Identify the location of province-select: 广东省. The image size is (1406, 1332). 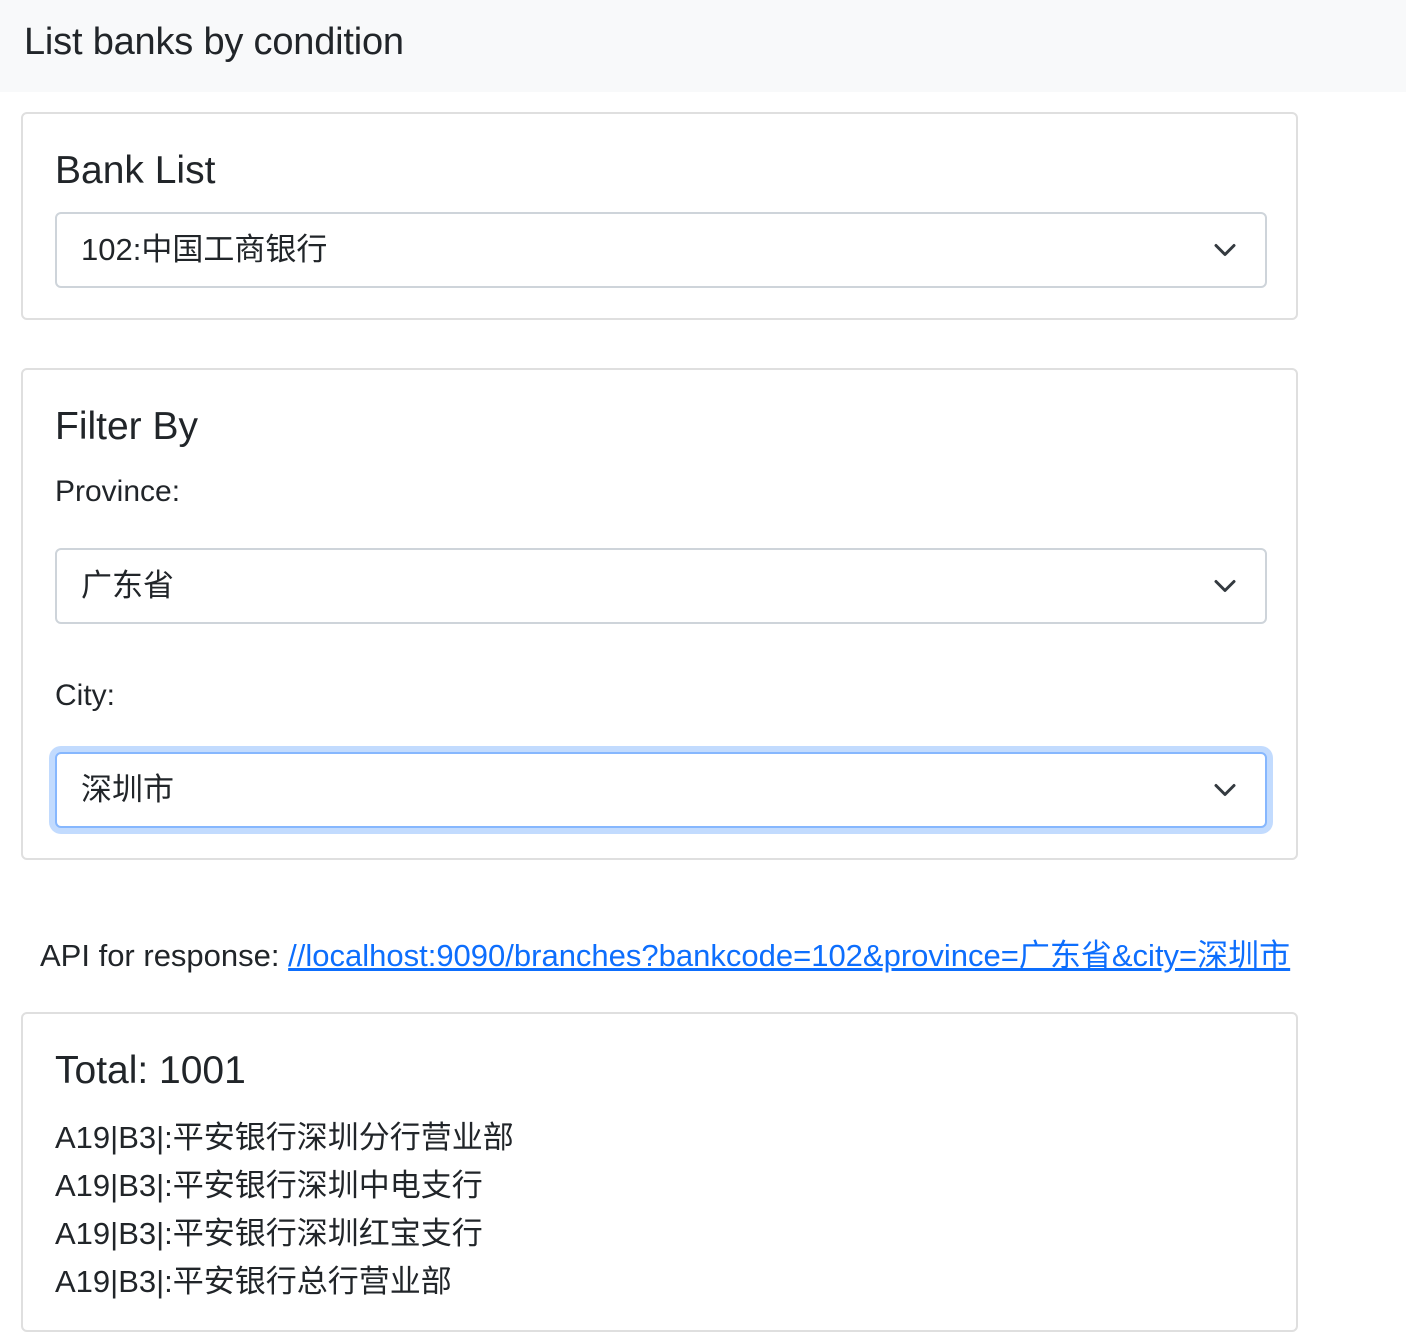
(661, 586).